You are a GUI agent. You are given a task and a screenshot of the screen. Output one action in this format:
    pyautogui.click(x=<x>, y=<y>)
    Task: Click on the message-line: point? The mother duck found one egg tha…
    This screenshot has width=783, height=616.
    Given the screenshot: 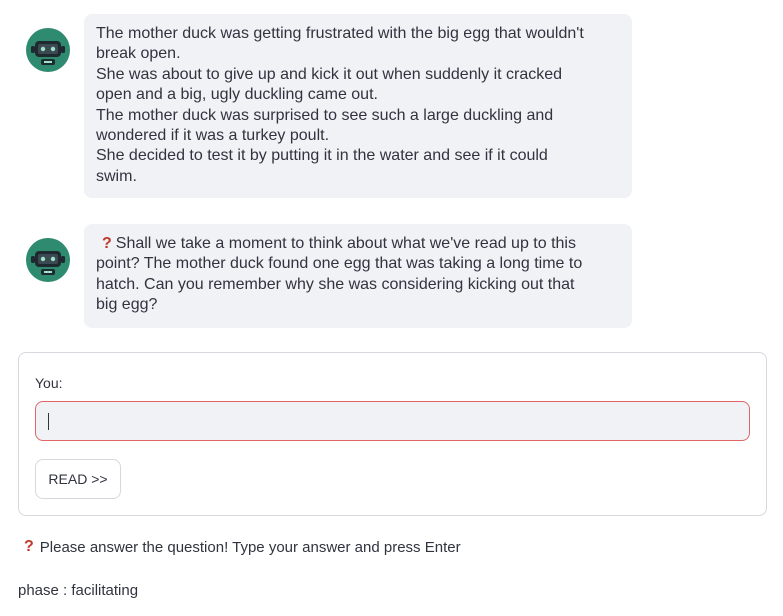 What is the action you would take?
    pyautogui.click(x=339, y=264)
    